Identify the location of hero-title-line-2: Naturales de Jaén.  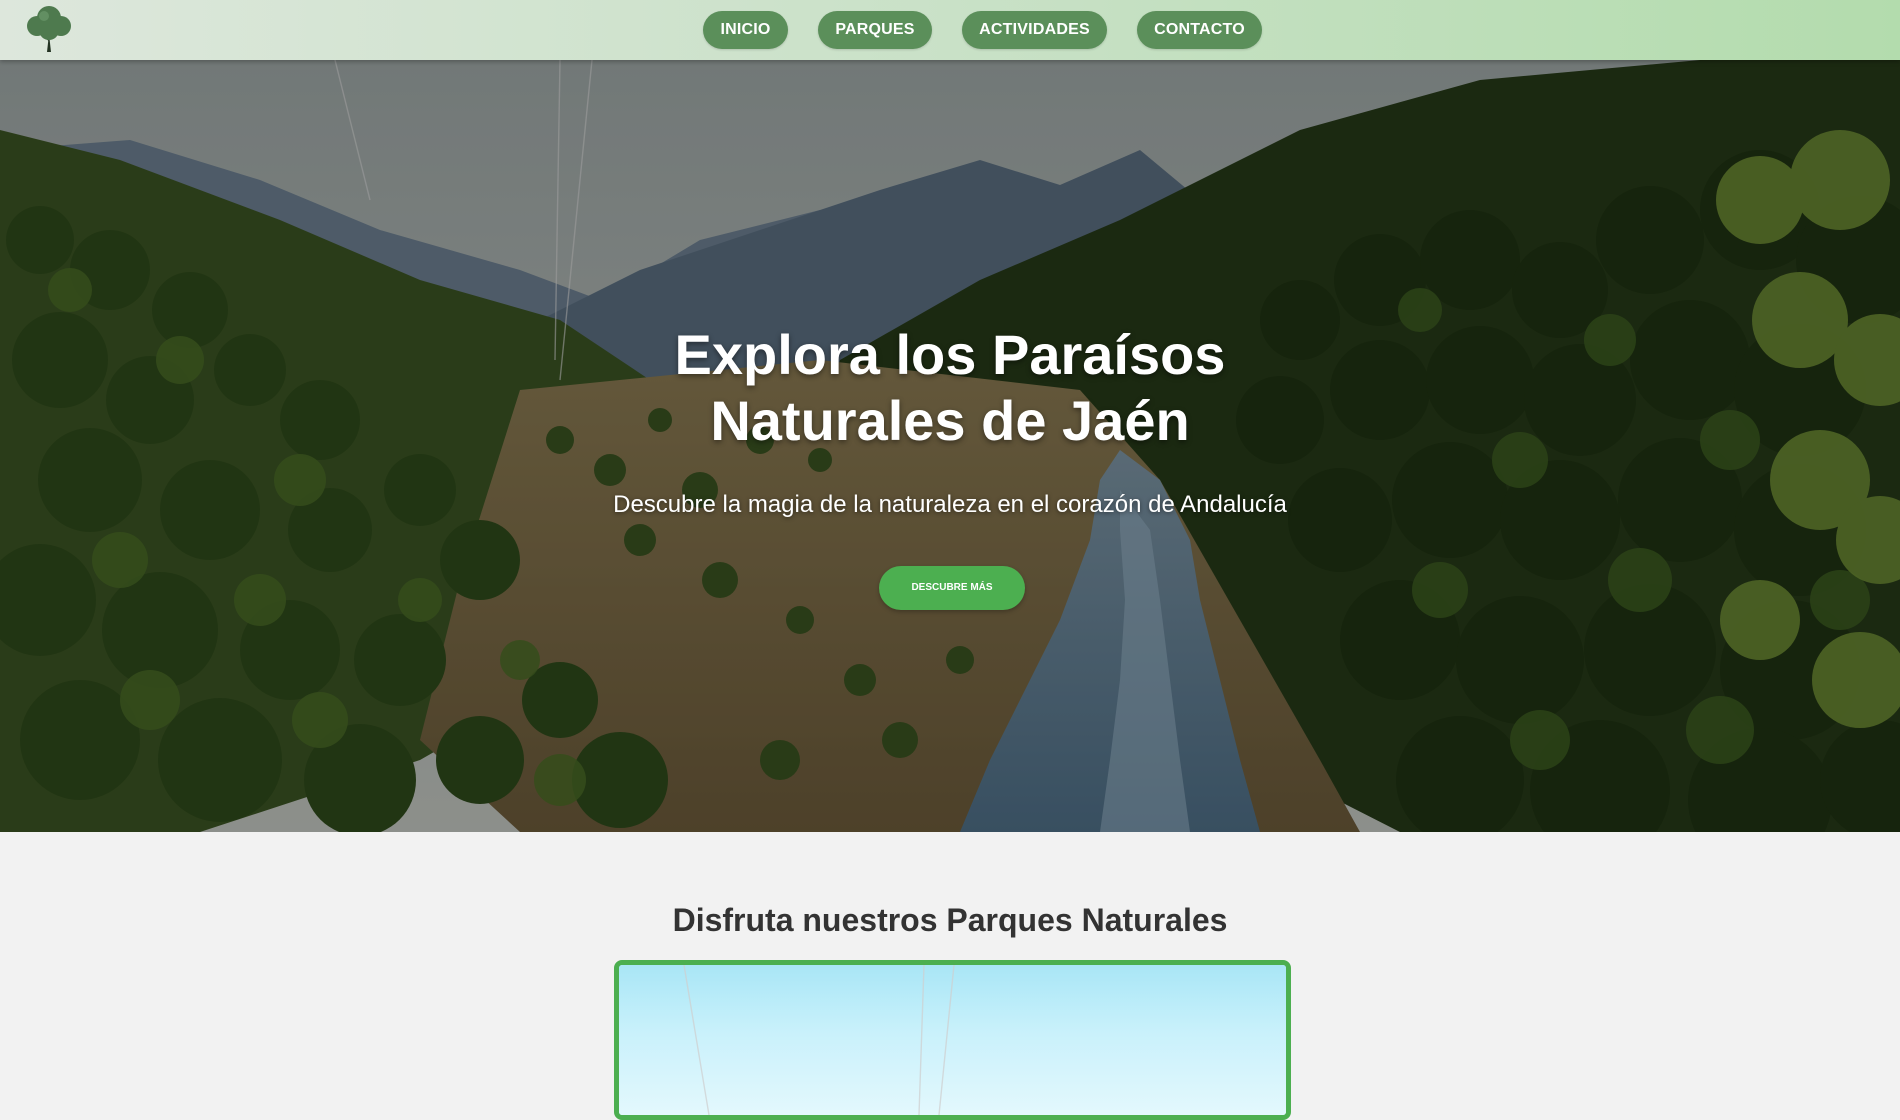
(950, 420).